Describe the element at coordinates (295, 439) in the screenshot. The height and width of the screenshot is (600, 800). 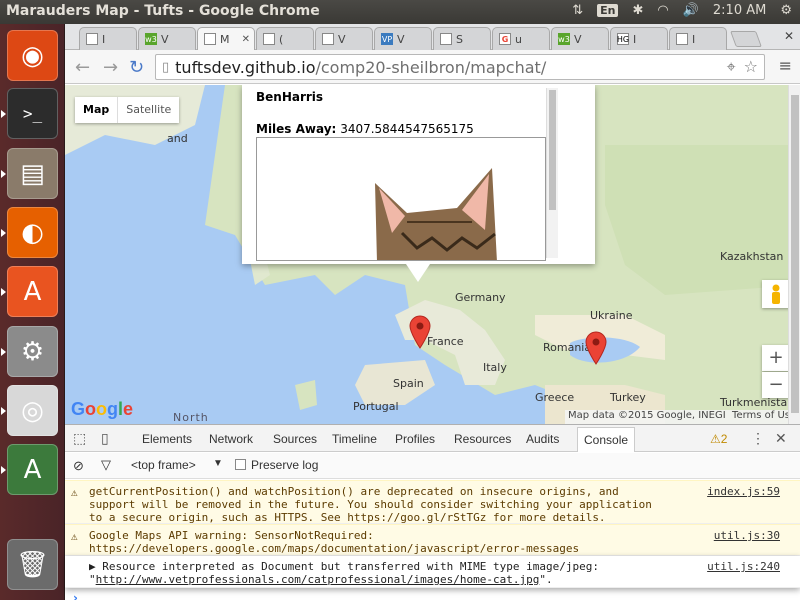
I see `devtools-tab-sources: Sources` at that location.